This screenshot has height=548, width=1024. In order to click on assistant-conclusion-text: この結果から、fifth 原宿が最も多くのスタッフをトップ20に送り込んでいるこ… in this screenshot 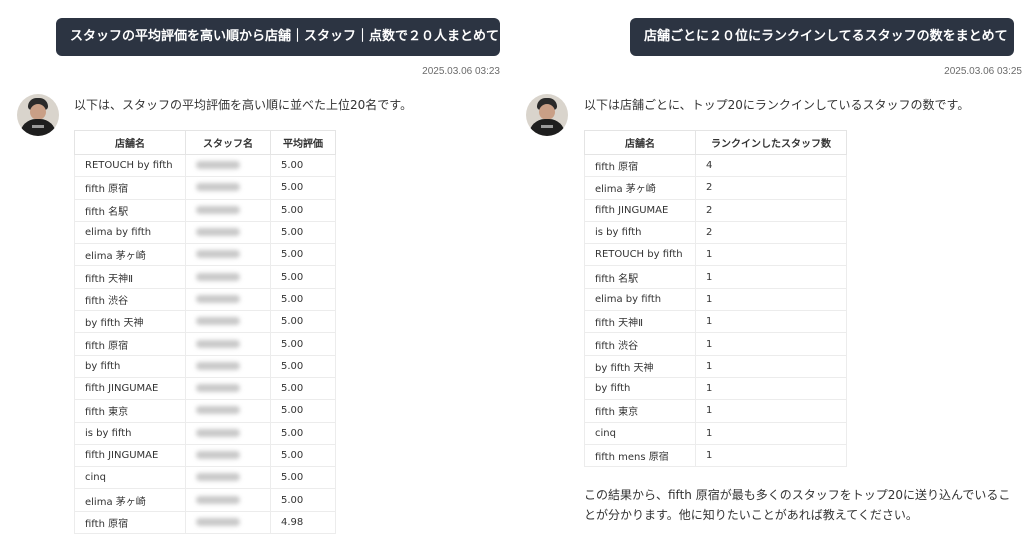, I will do `click(797, 505)`.